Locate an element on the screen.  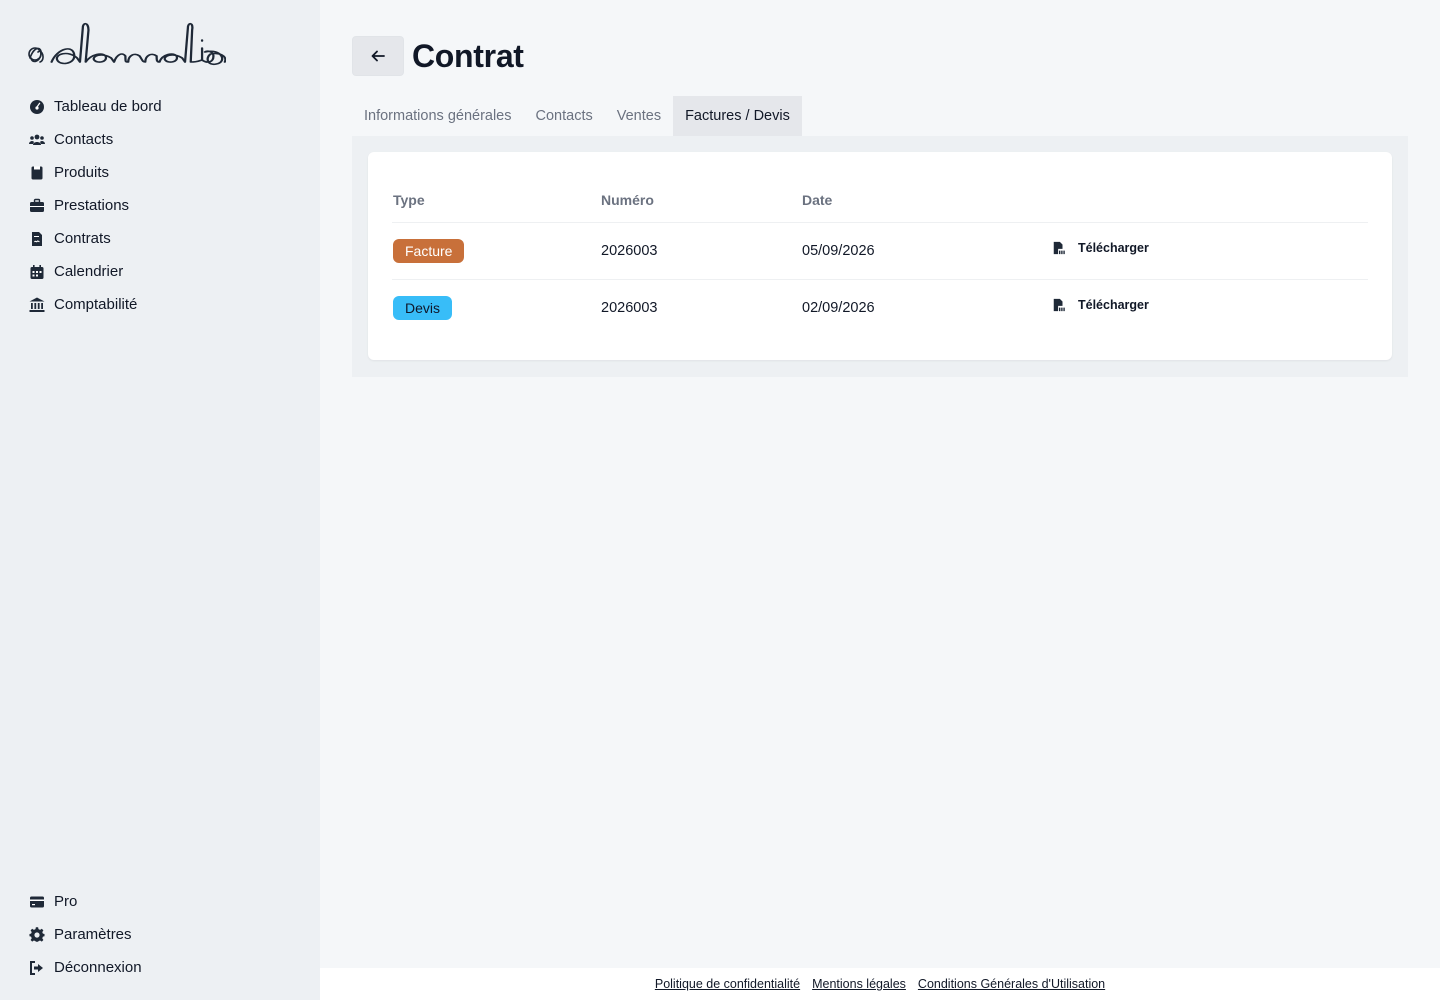
gear-icon is located at coordinates (37, 935).